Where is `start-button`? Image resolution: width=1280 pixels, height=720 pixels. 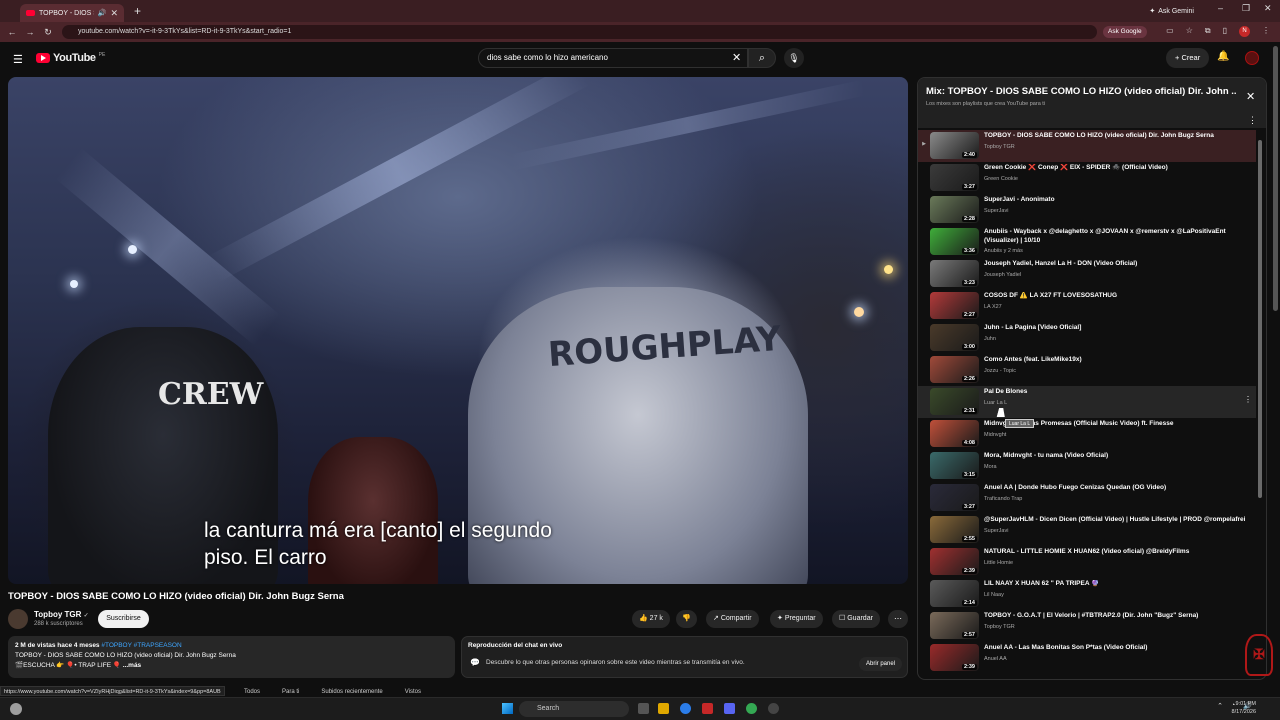 start-button is located at coordinates (507, 708).